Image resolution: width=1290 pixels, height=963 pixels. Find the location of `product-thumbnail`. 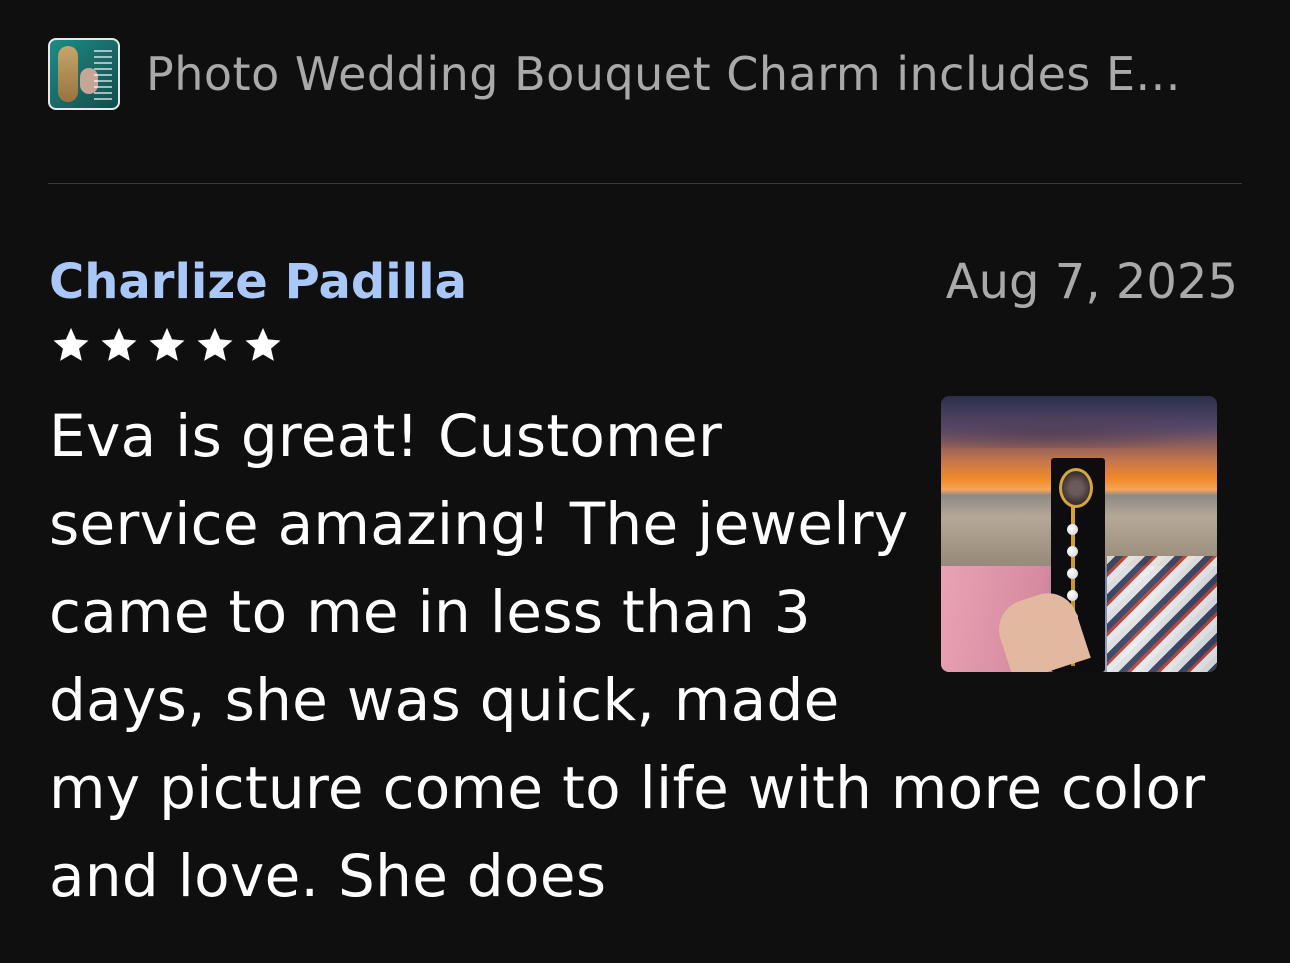

product-thumbnail is located at coordinates (84, 74).